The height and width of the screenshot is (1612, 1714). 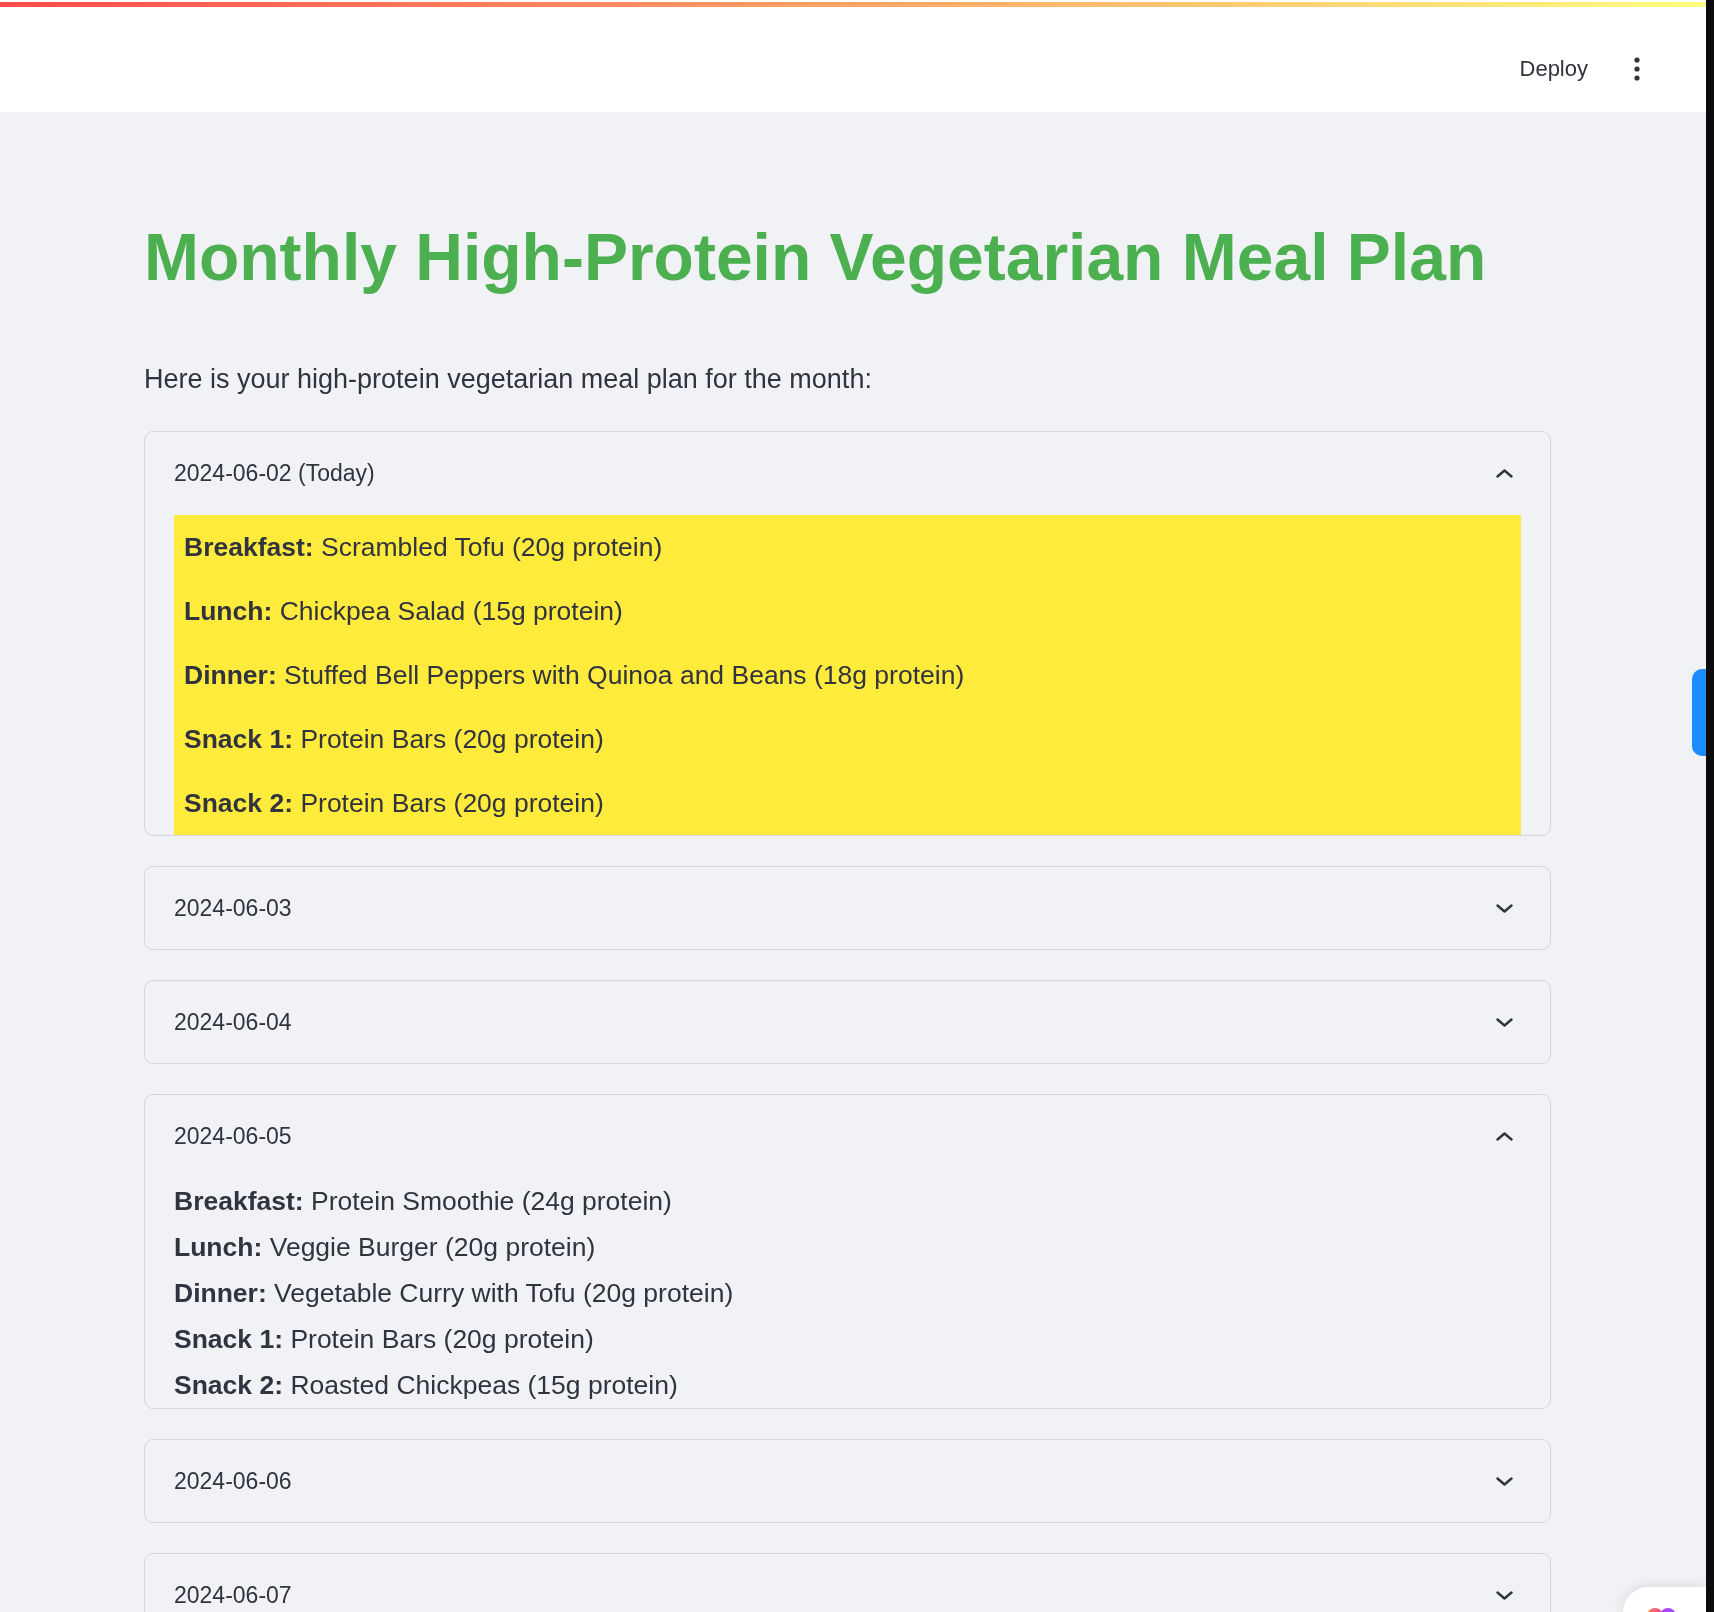 I want to click on meal-entry: Breakfast: Protein Smoothie (24g protein), so click(x=423, y=1201).